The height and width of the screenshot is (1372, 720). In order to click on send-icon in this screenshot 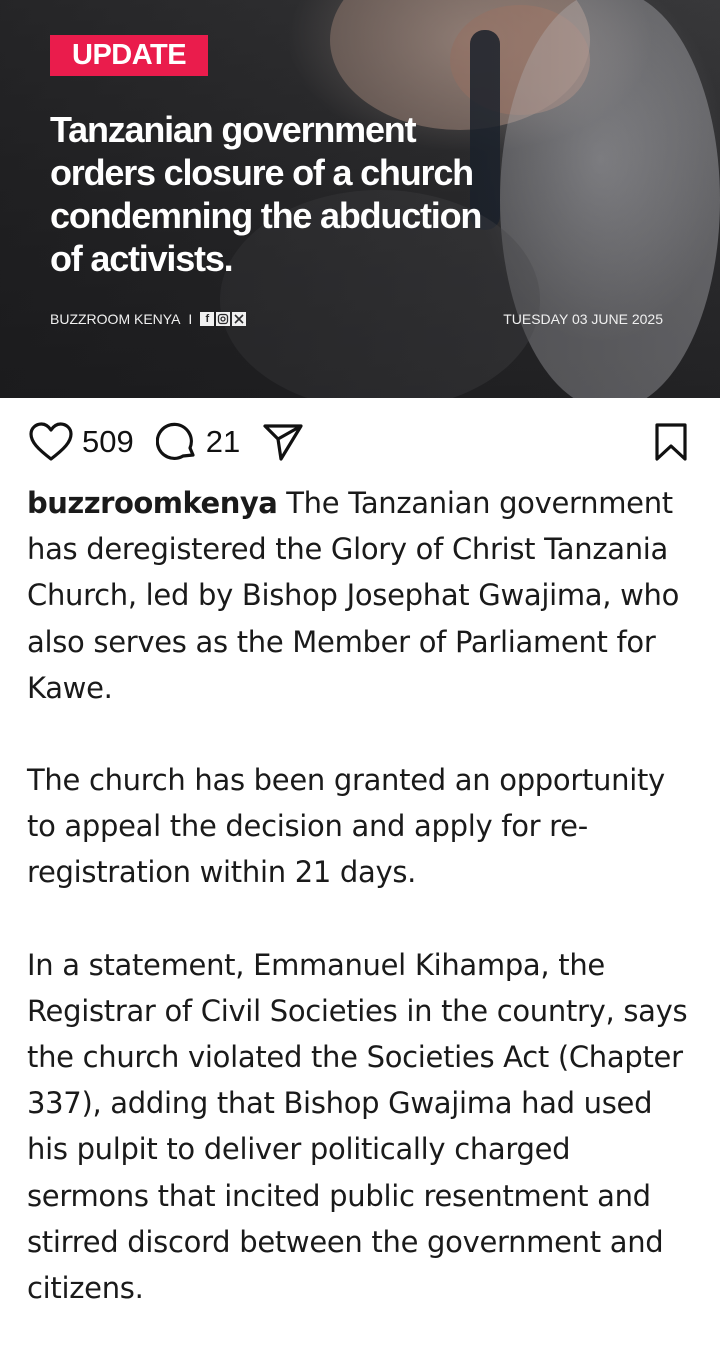, I will do `click(283, 442)`.